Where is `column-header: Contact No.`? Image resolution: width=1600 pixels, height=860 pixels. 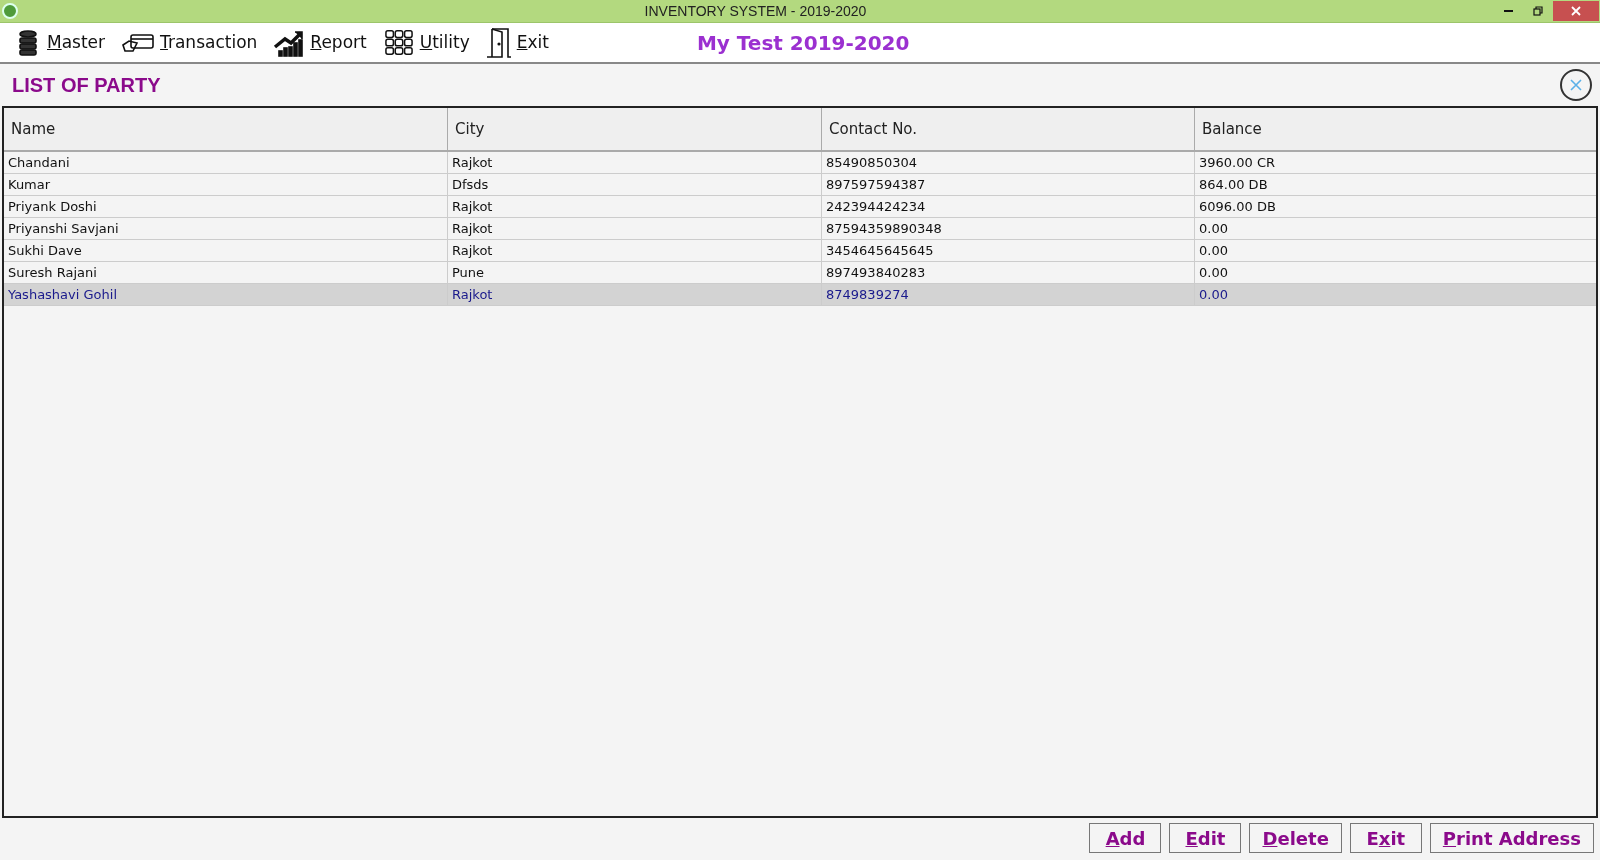 column-header: Contact No. is located at coordinates (1007, 129).